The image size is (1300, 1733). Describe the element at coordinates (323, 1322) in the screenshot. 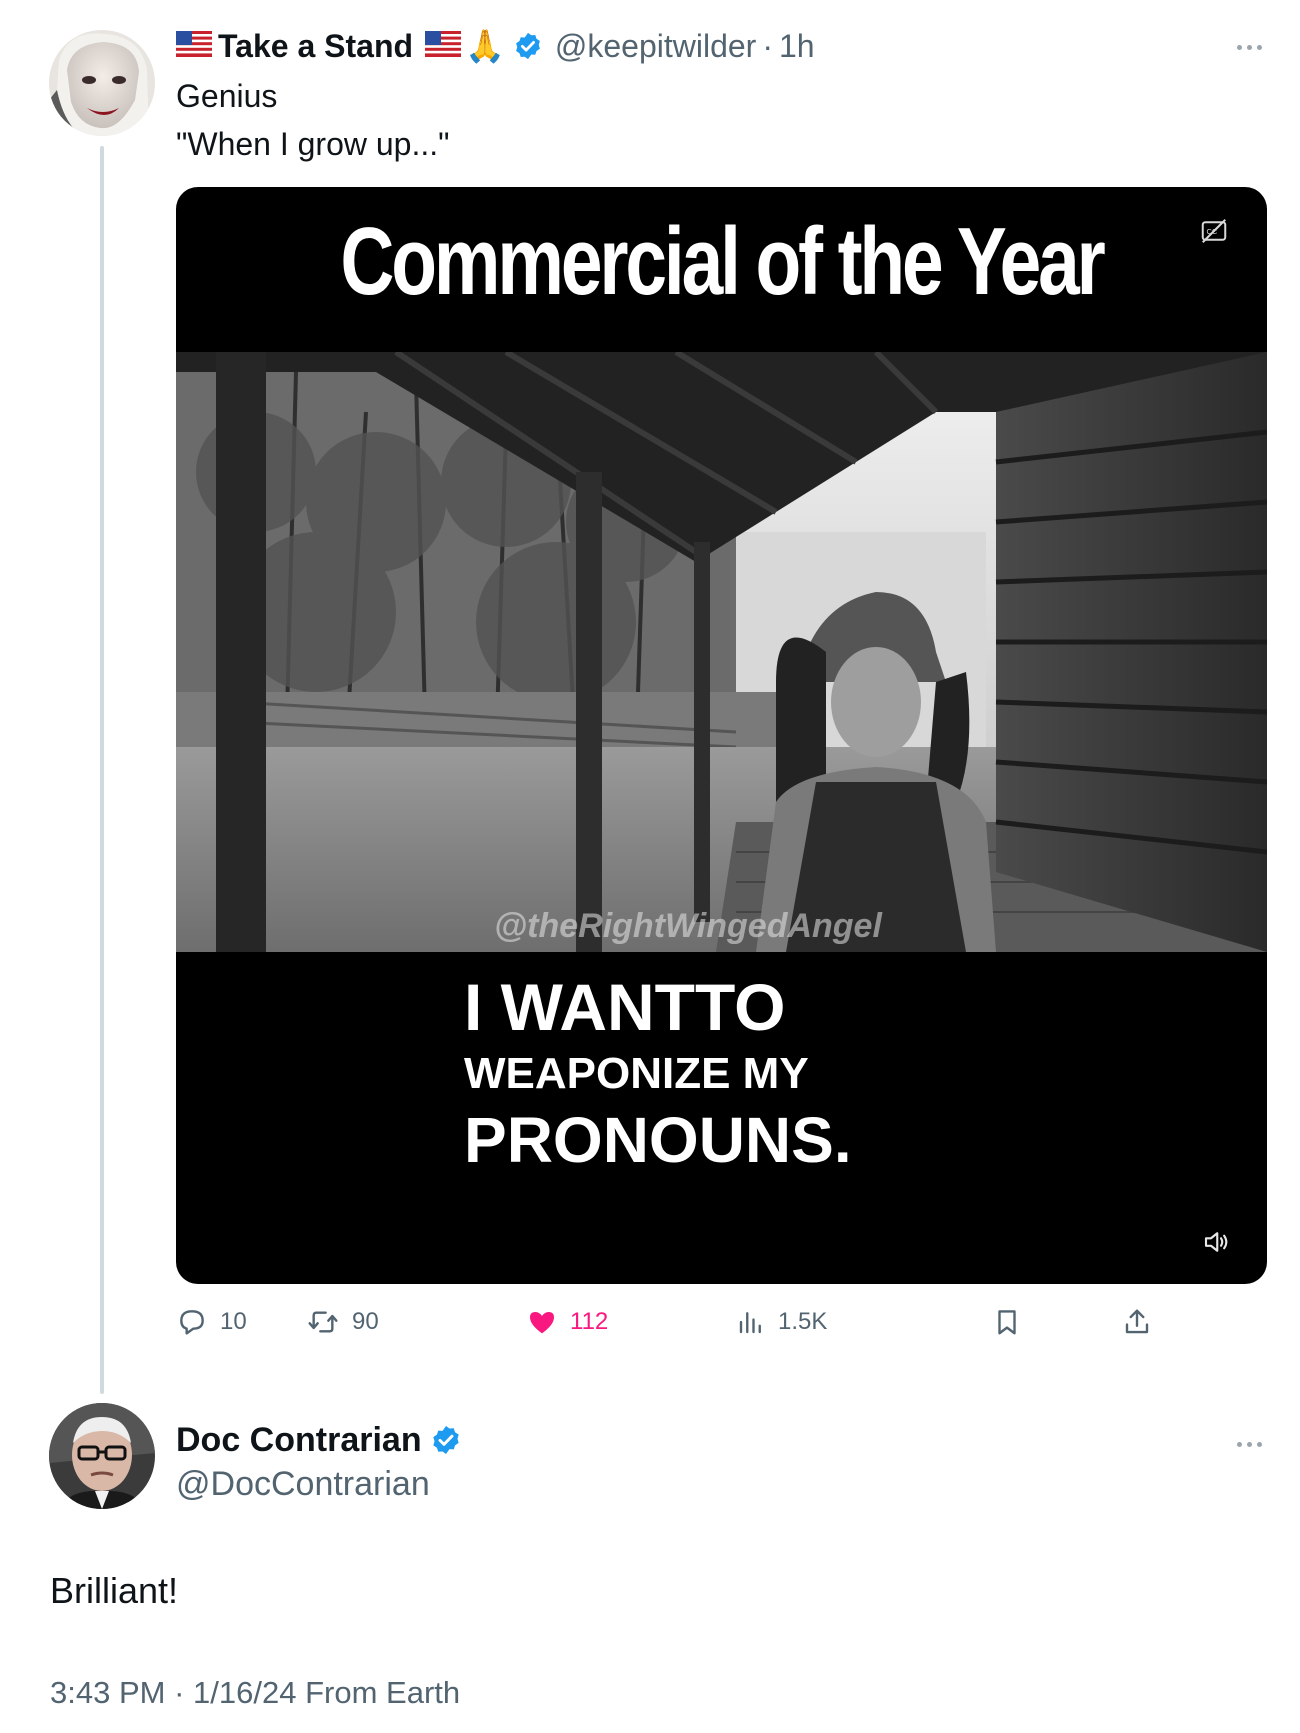

I see `repost-icon` at that location.